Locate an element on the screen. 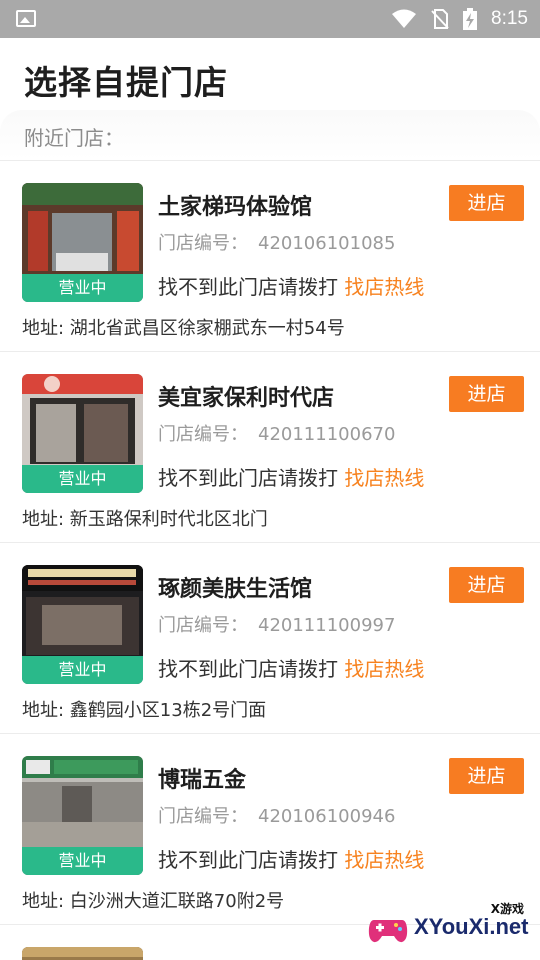  wifi-icon is located at coordinates (404, 18).